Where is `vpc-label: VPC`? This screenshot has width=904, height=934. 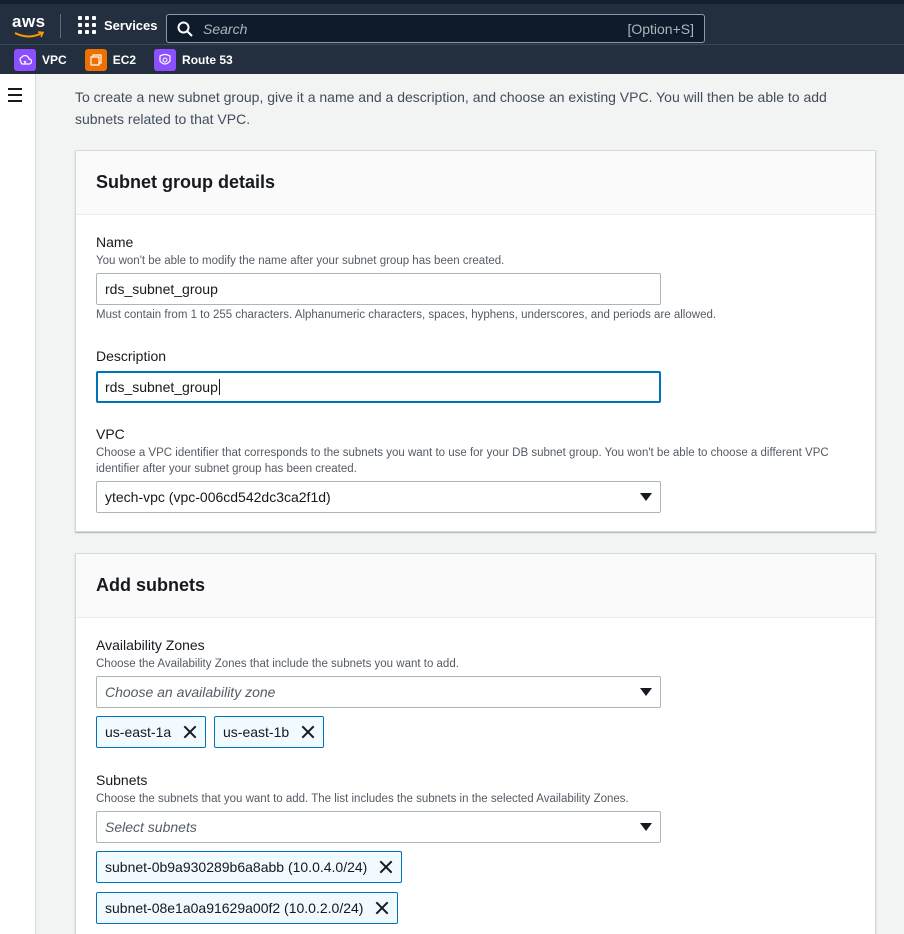 vpc-label: VPC is located at coordinates (110, 434).